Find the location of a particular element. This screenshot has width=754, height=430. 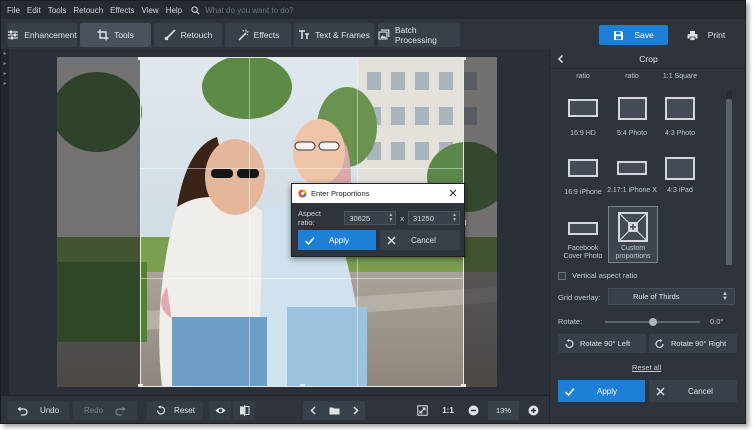

aspect-width-field: 30625 ▲ ▼ is located at coordinates (370, 218).